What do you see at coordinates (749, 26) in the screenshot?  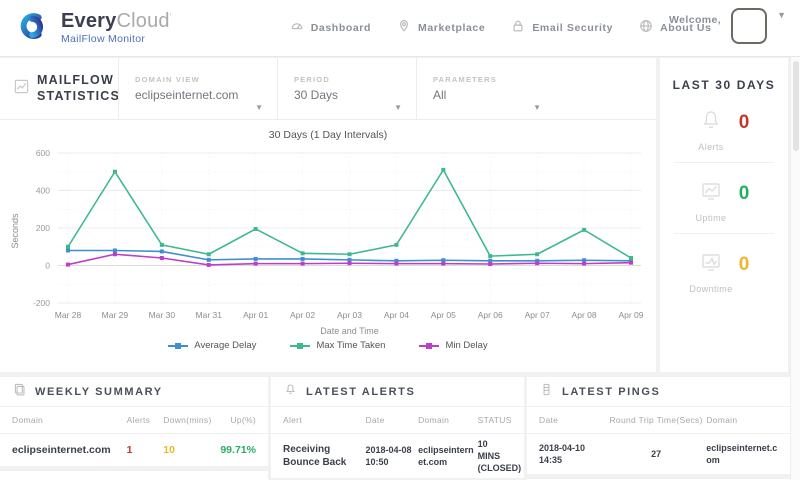 I see `avatar` at bounding box center [749, 26].